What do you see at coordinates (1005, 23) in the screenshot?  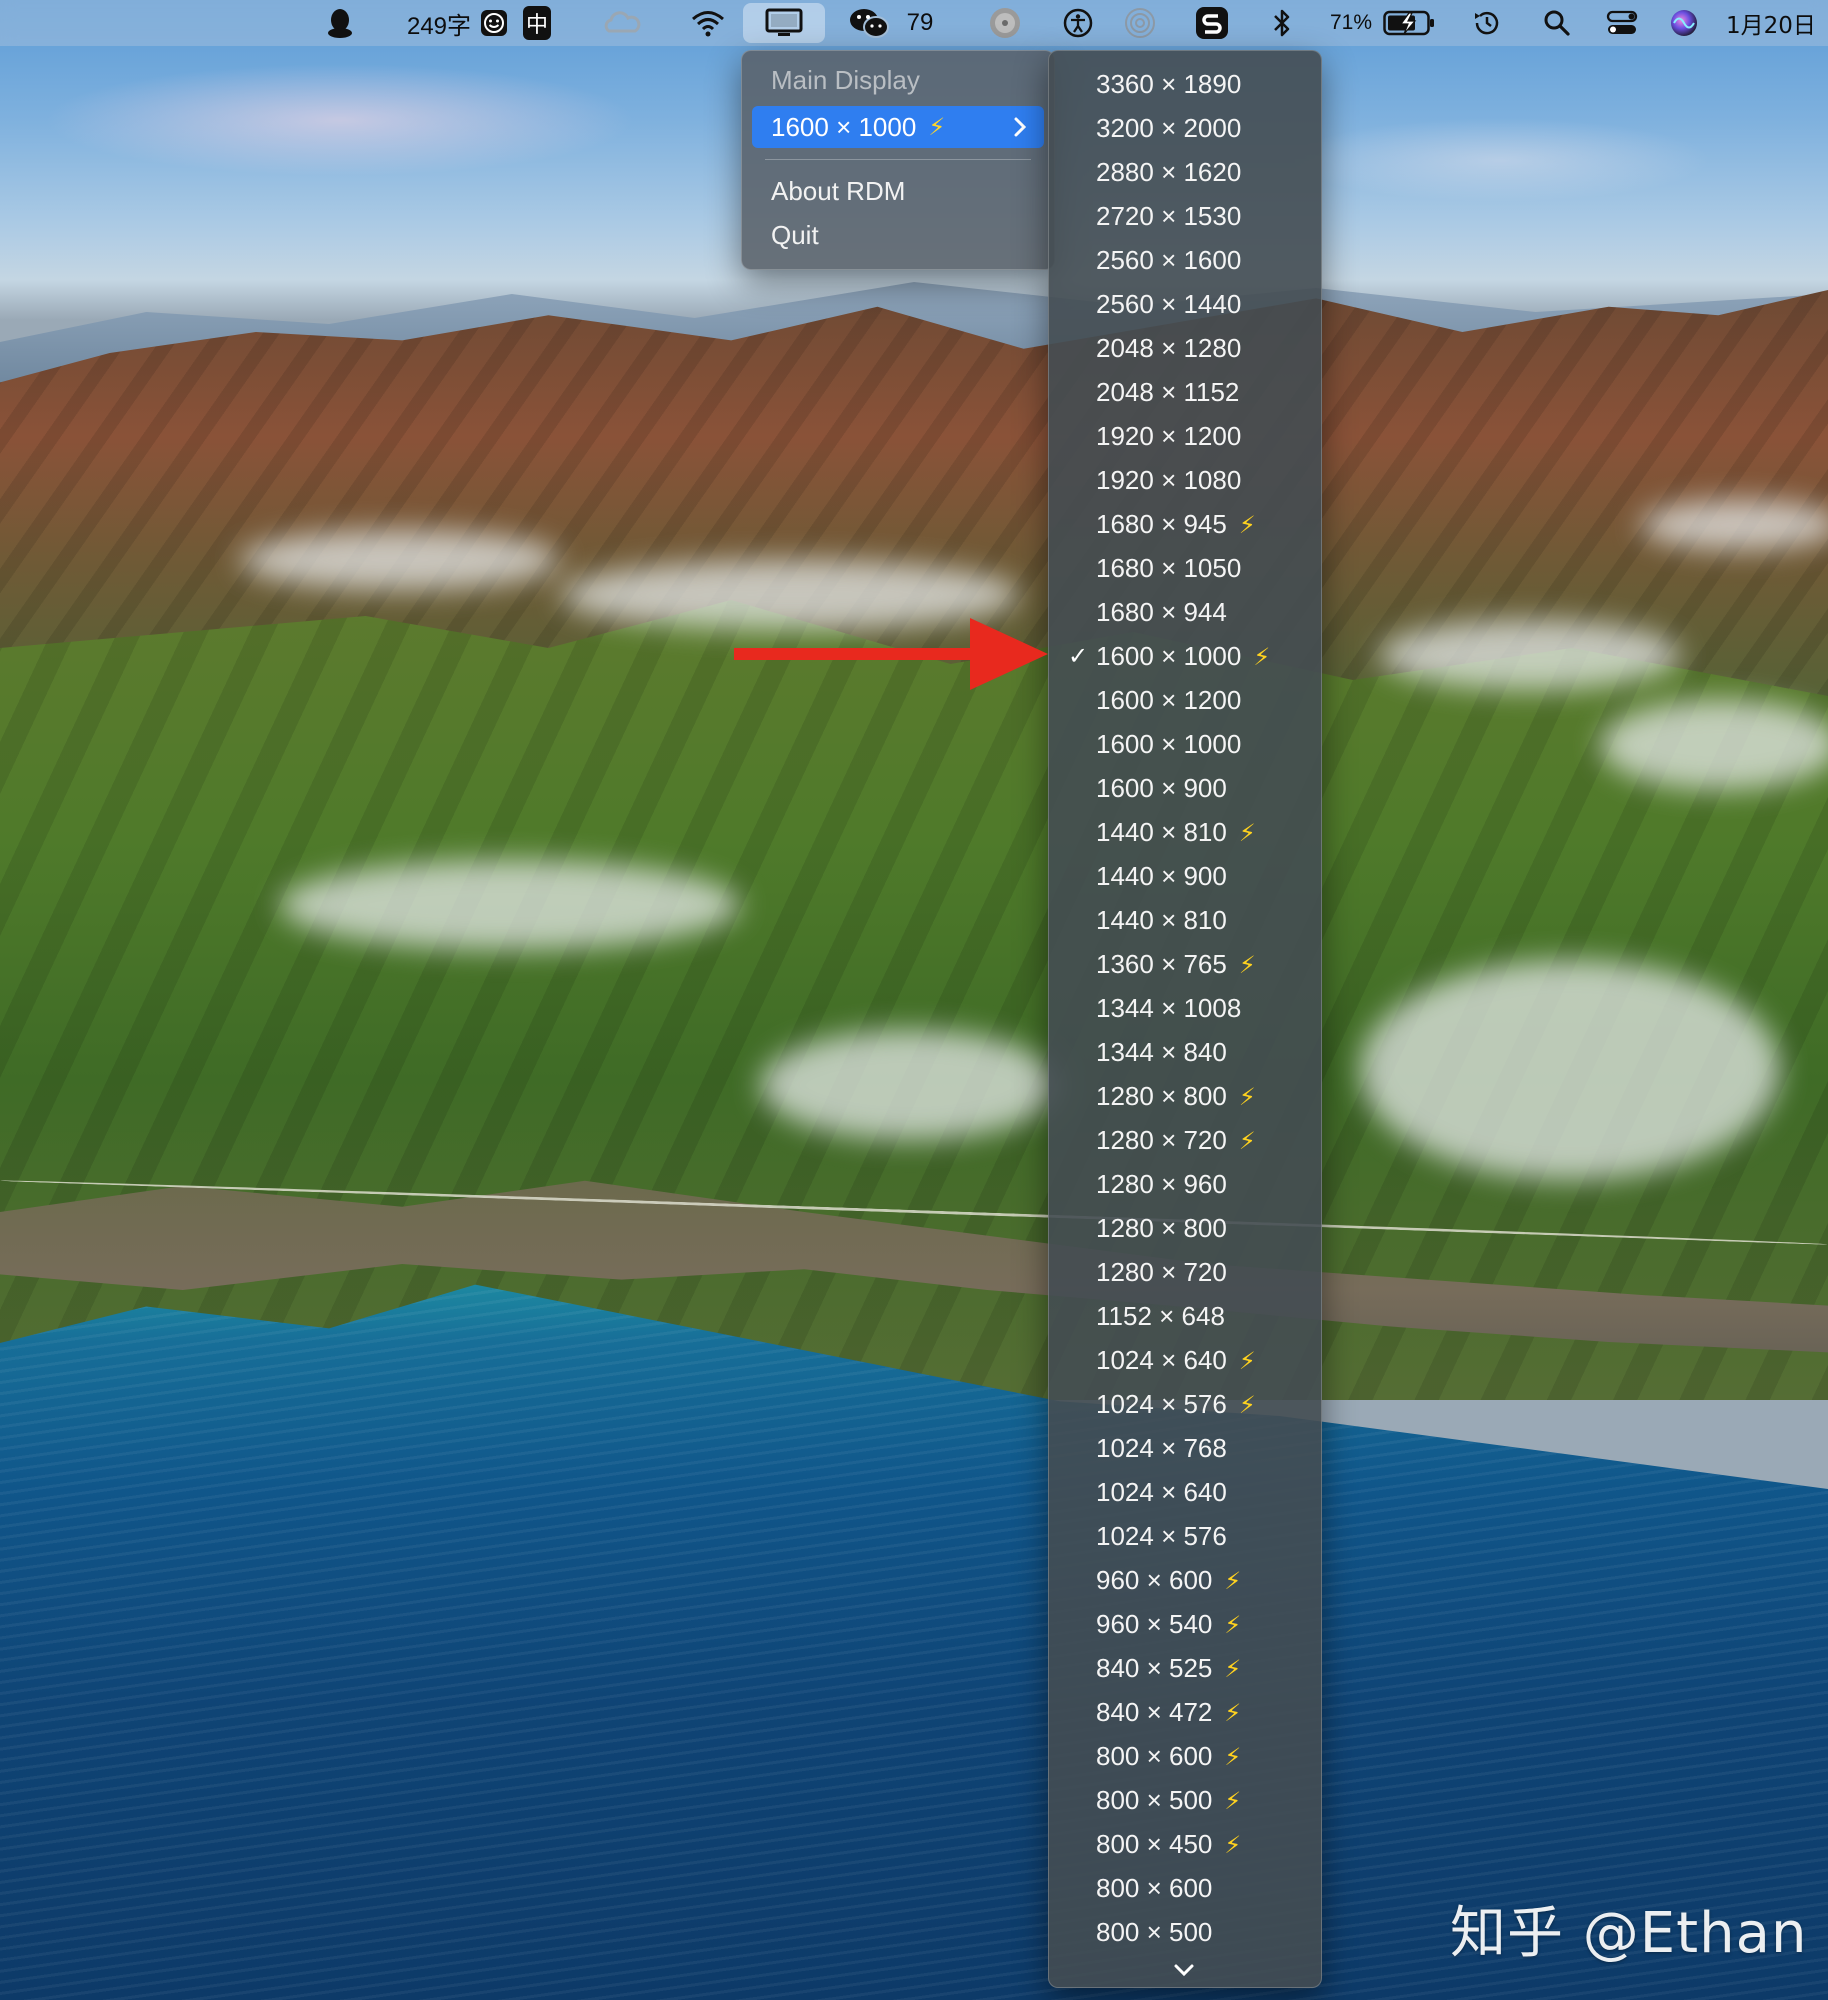 I see `disc-icon` at bounding box center [1005, 23].